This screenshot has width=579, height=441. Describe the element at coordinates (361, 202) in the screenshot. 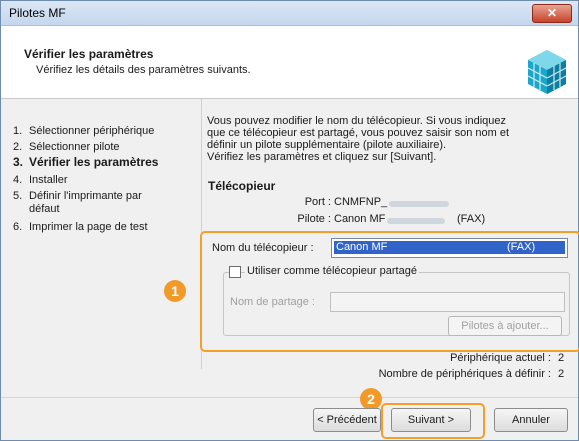

I see `port-value: CNMFNP_` at that location.